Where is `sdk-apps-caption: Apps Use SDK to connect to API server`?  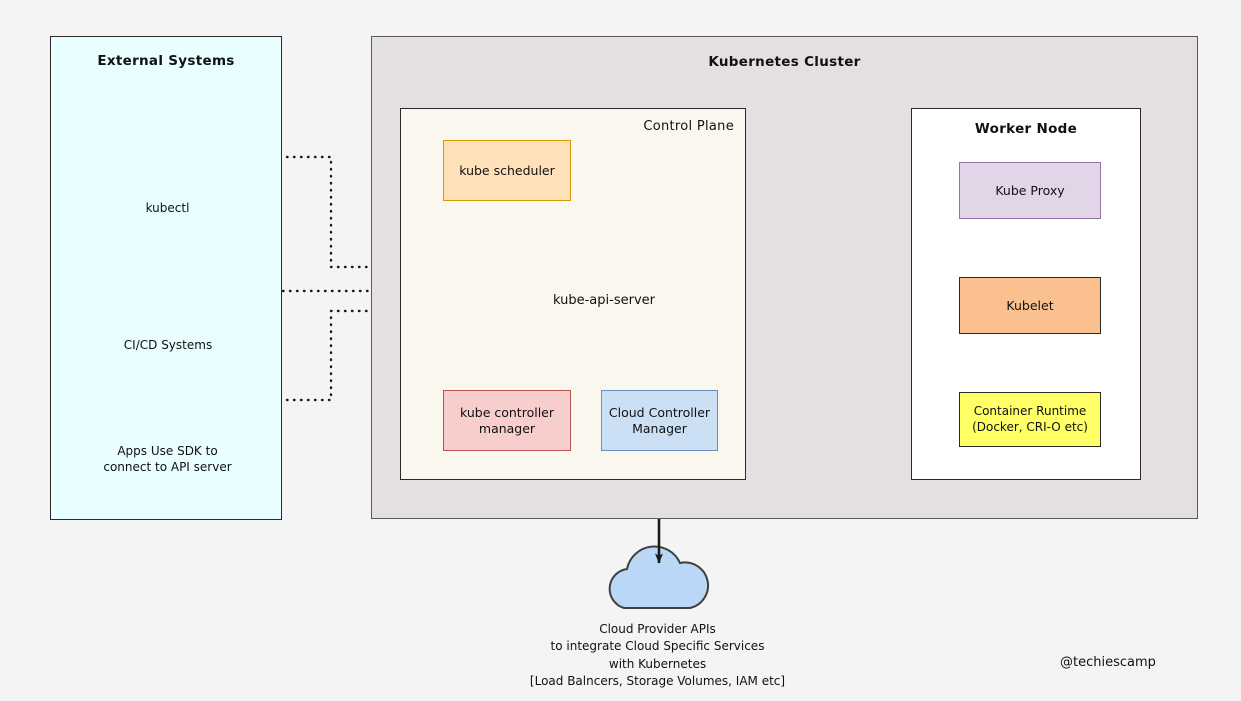 sdk-apps-caption: Apps Use SDK to connect to API server is located at coordinates (167, 459).